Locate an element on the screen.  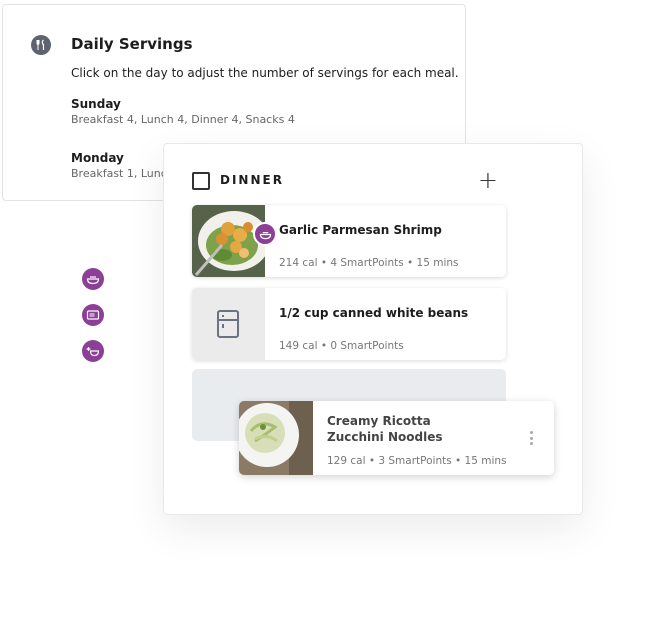
day-row-monday: Monday Breakfast 1, Lunch is located at coordinates (122, 165).